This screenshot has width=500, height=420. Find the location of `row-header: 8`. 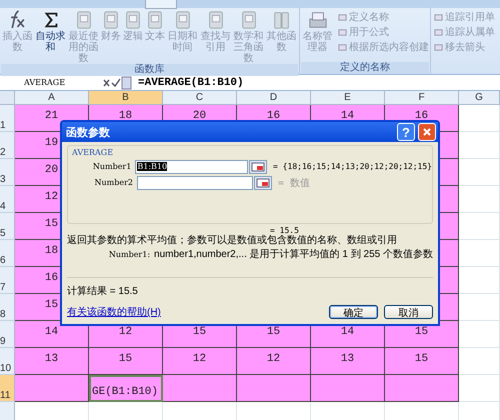

row-header: 8 is located at coordinates (7, 307).